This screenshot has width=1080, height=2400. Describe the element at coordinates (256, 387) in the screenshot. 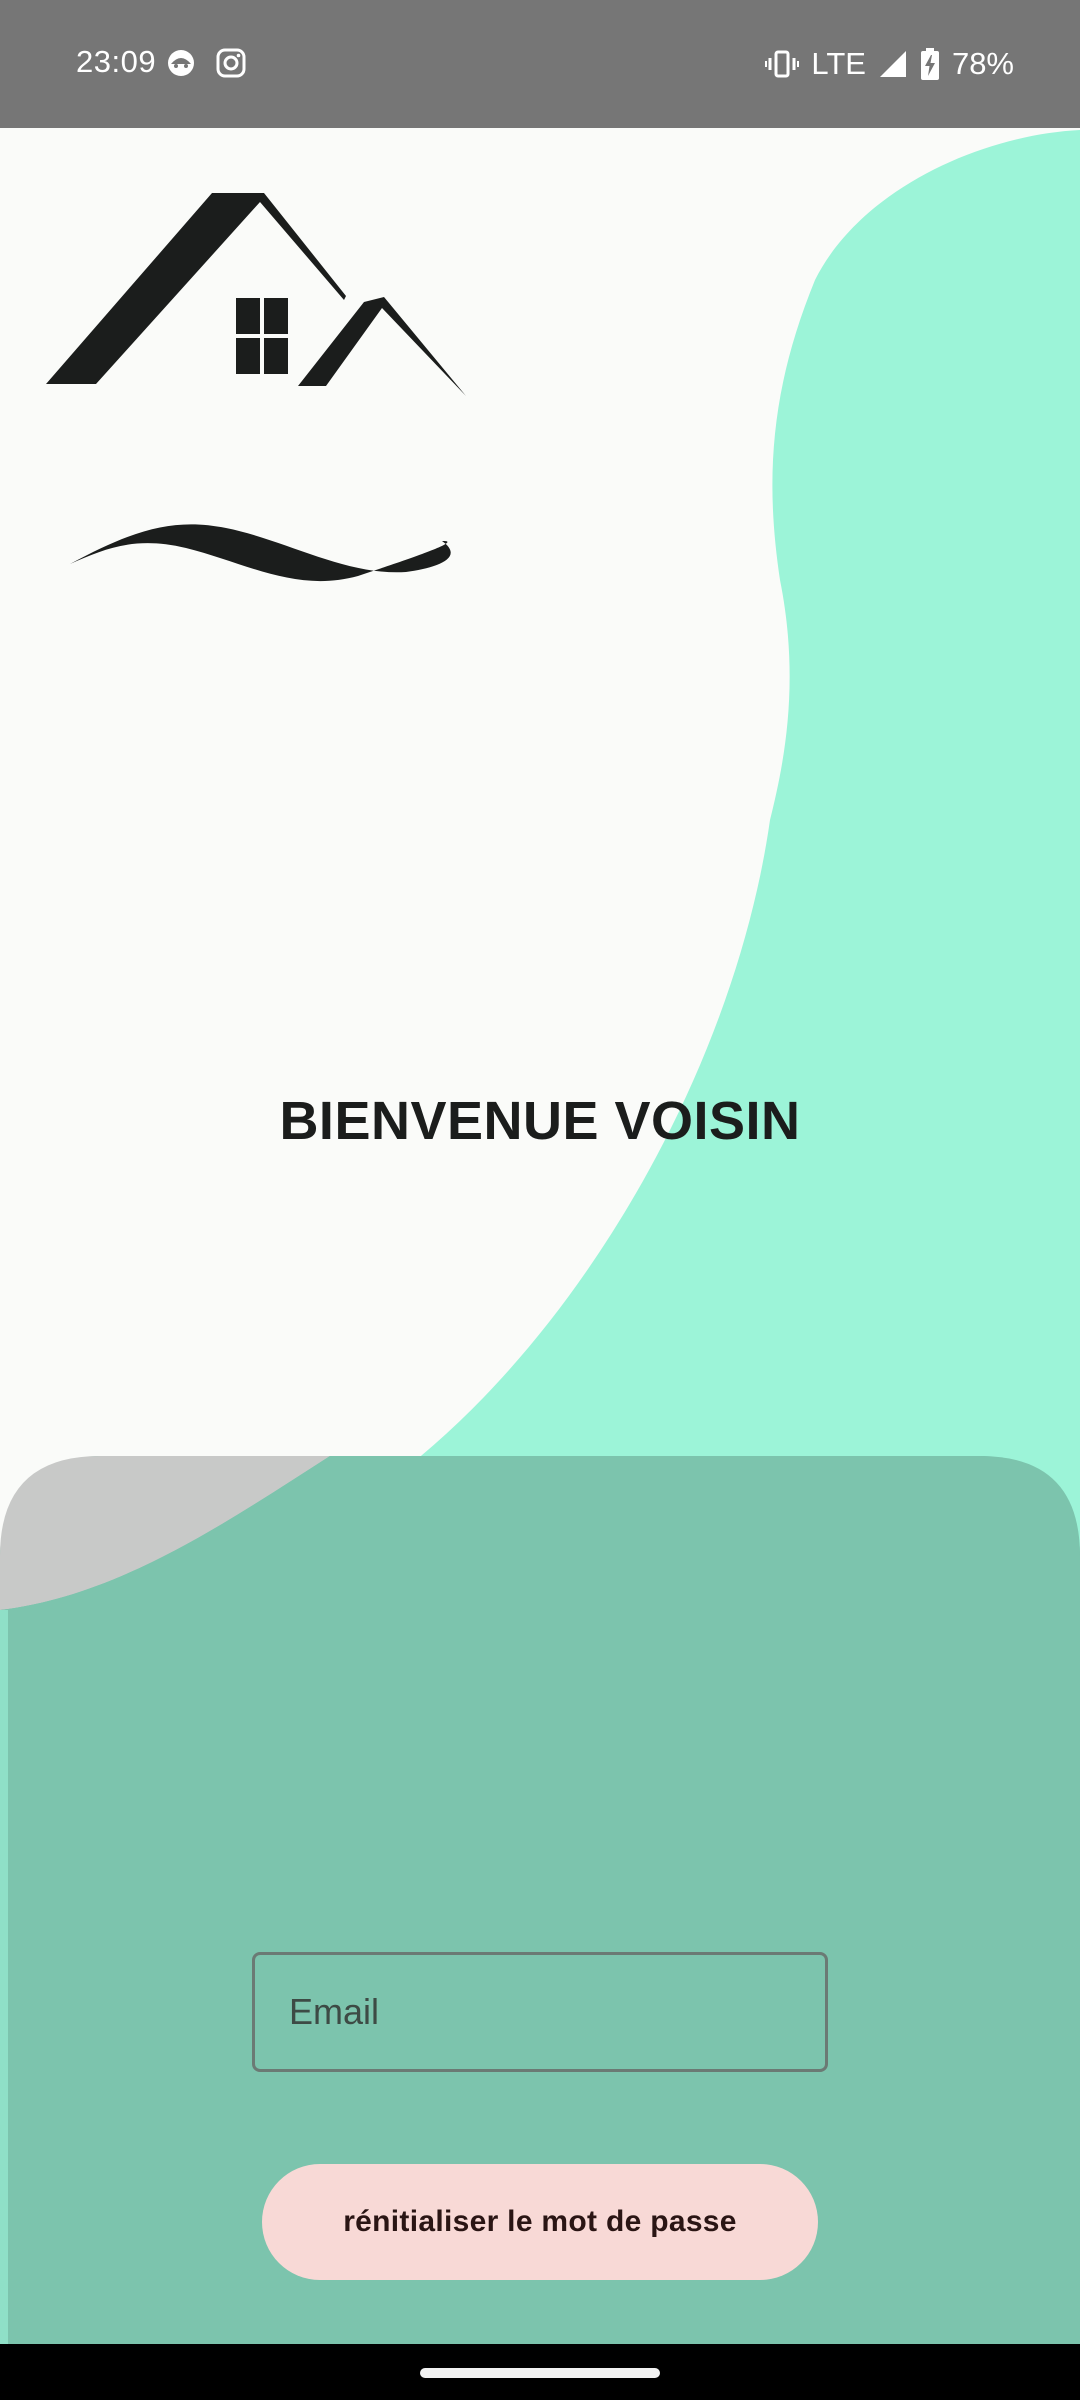

I see `house-roofs-logo` at that location.